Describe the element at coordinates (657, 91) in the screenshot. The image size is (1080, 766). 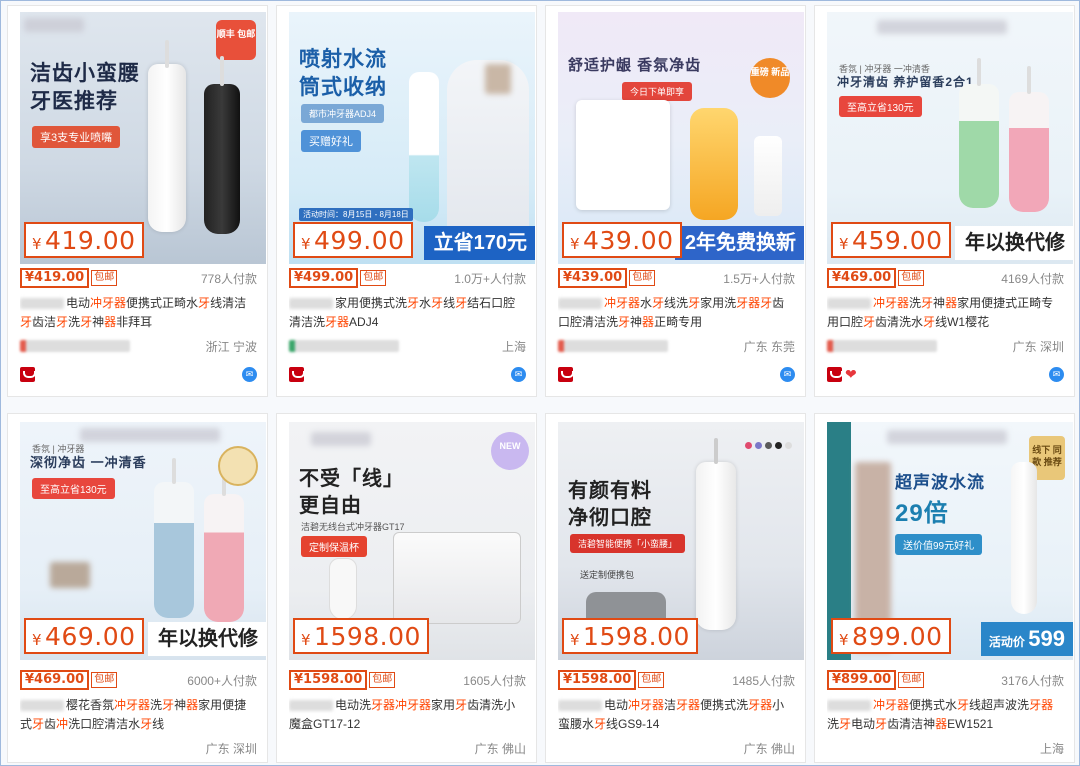
I see `image-subline: 今日下单即享` at that location.